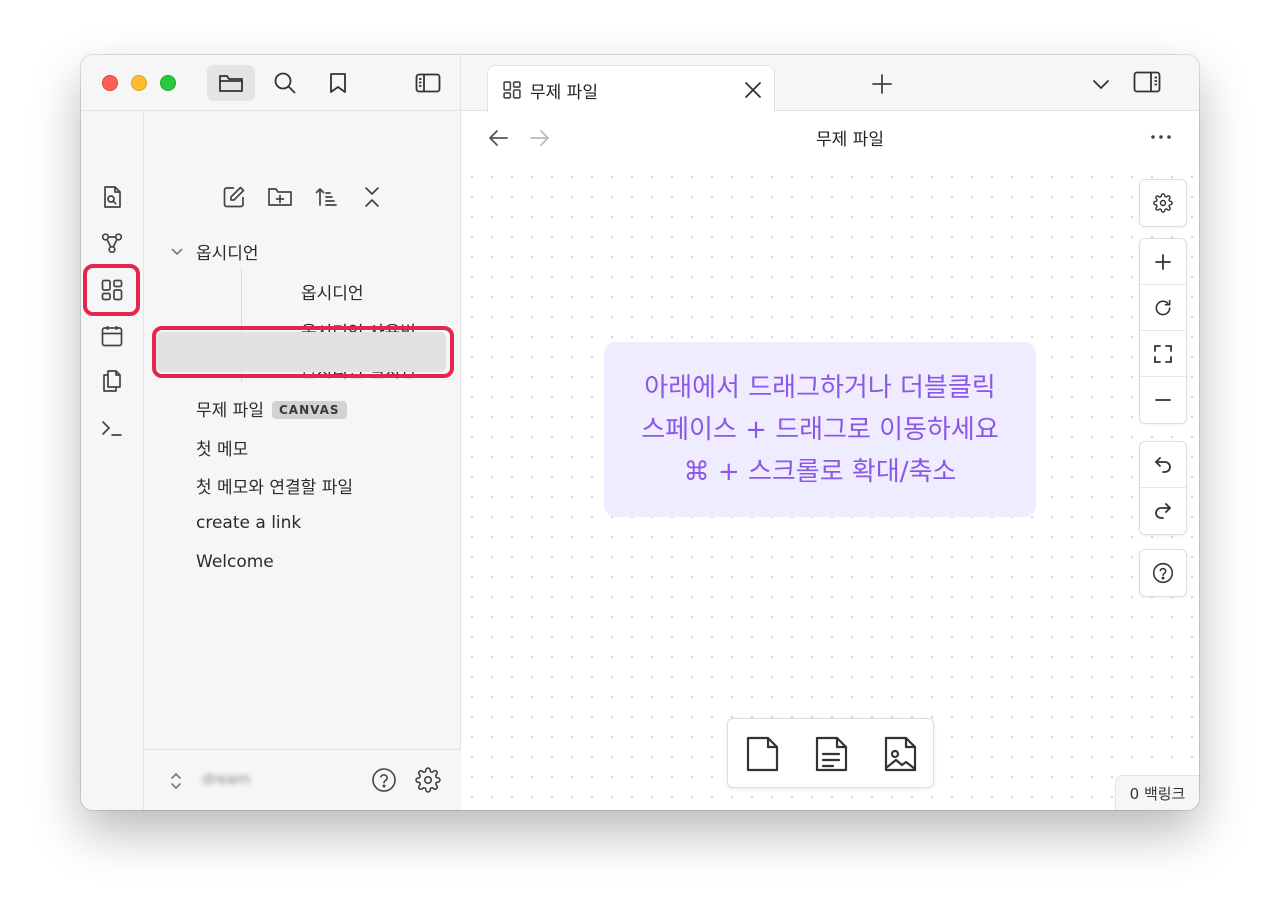 The height and width of the screenshot is (917, 1280). Describe the element at coordinates (274, 485) in the screenshot. I see `tree-item-file: 첫 메모와 연결할 파일` at that location.